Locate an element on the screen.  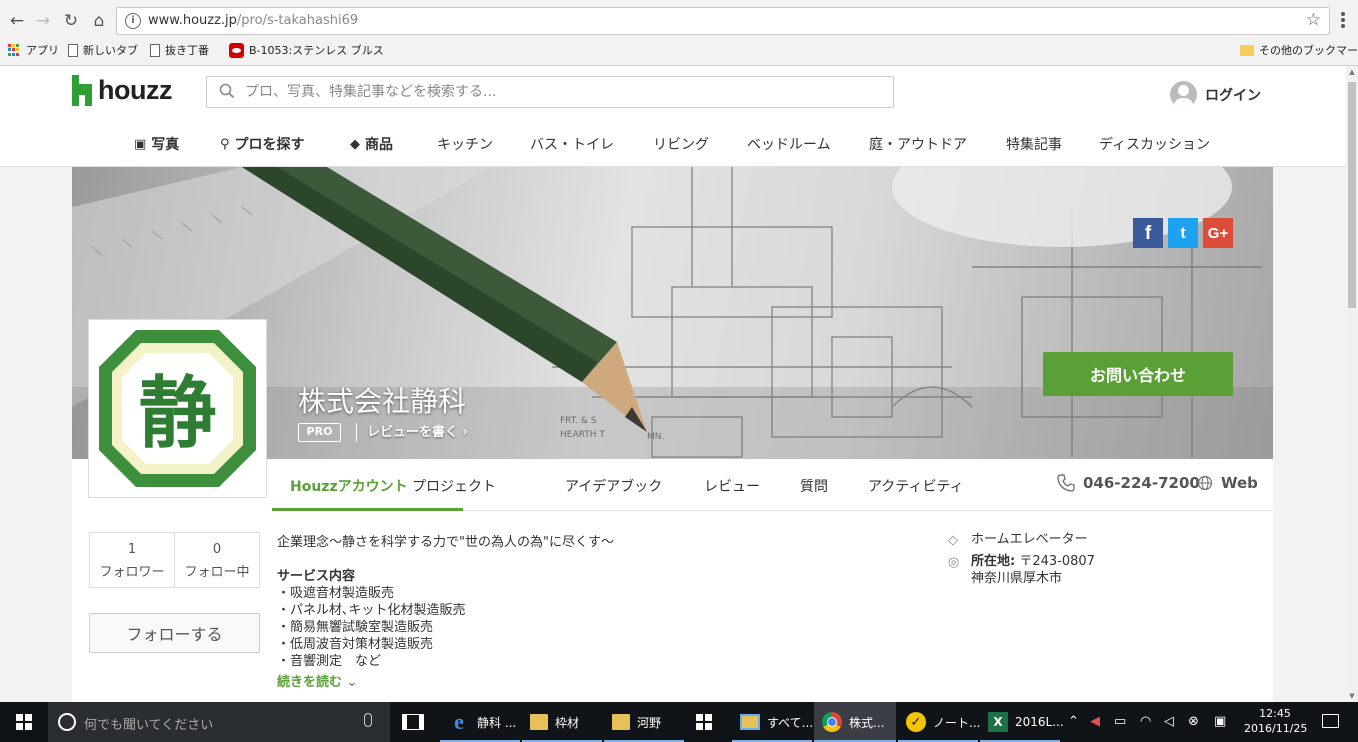
nav-products: ◆ 商品 is located at coordinates (371, 144).